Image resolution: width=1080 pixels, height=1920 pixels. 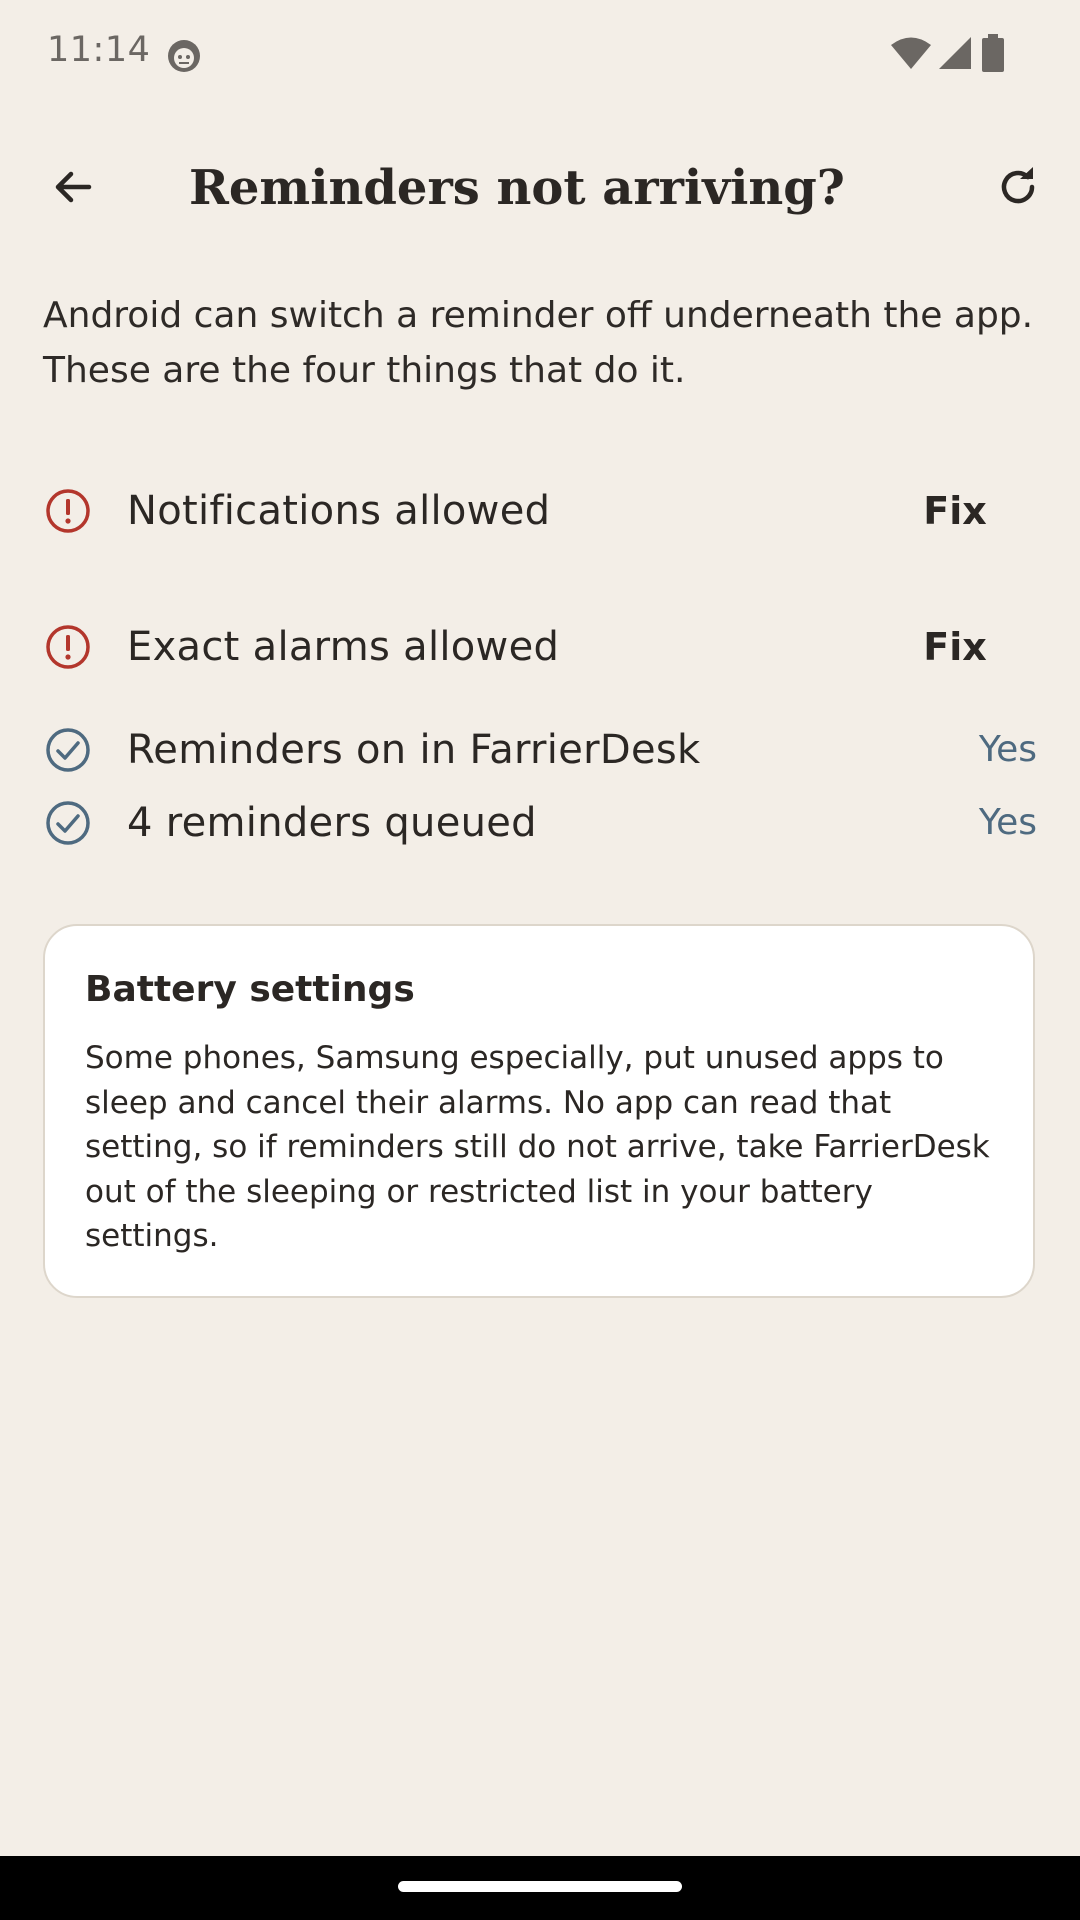 What do you see at coordinates (414, 750) in the screenshot?
I see `check-label: Reminders on in FarrierDesk` at bounding box center [414, 750].